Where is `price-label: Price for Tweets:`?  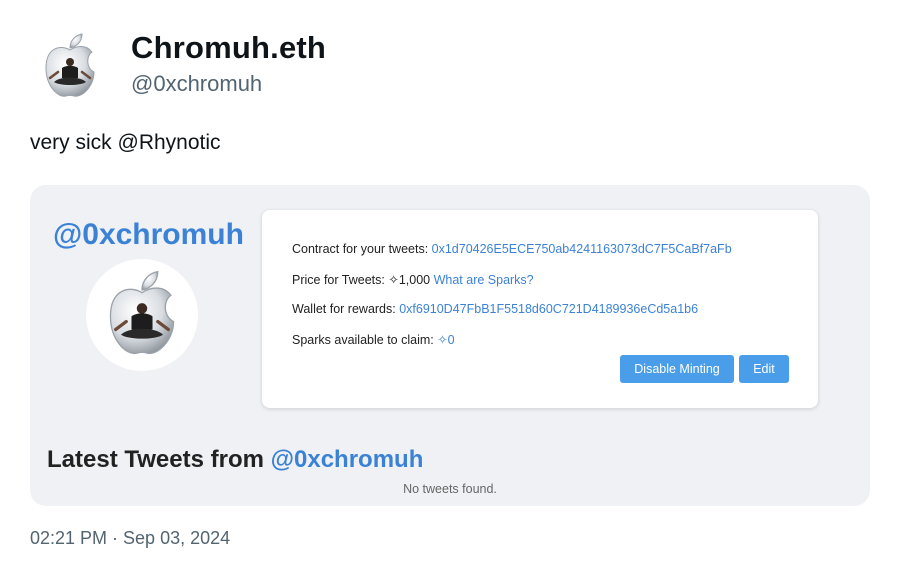 price-label: Price for Tweets: is located at coordinates (340, 280).